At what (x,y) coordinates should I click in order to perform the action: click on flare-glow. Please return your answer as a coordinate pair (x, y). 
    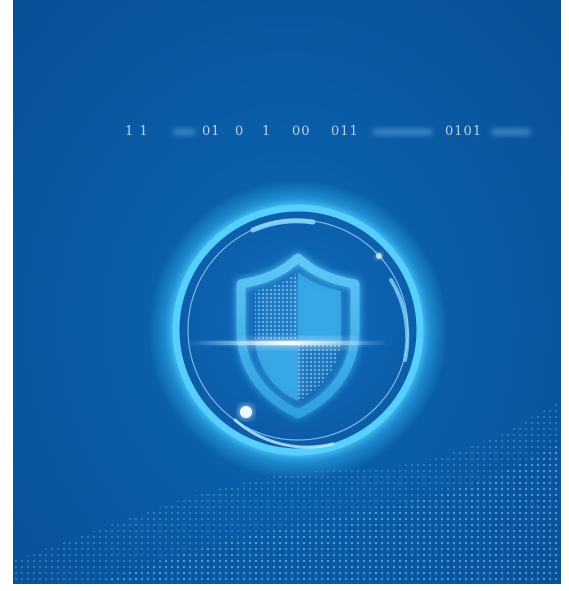
    Looking at the image, I should click on (298, 343).